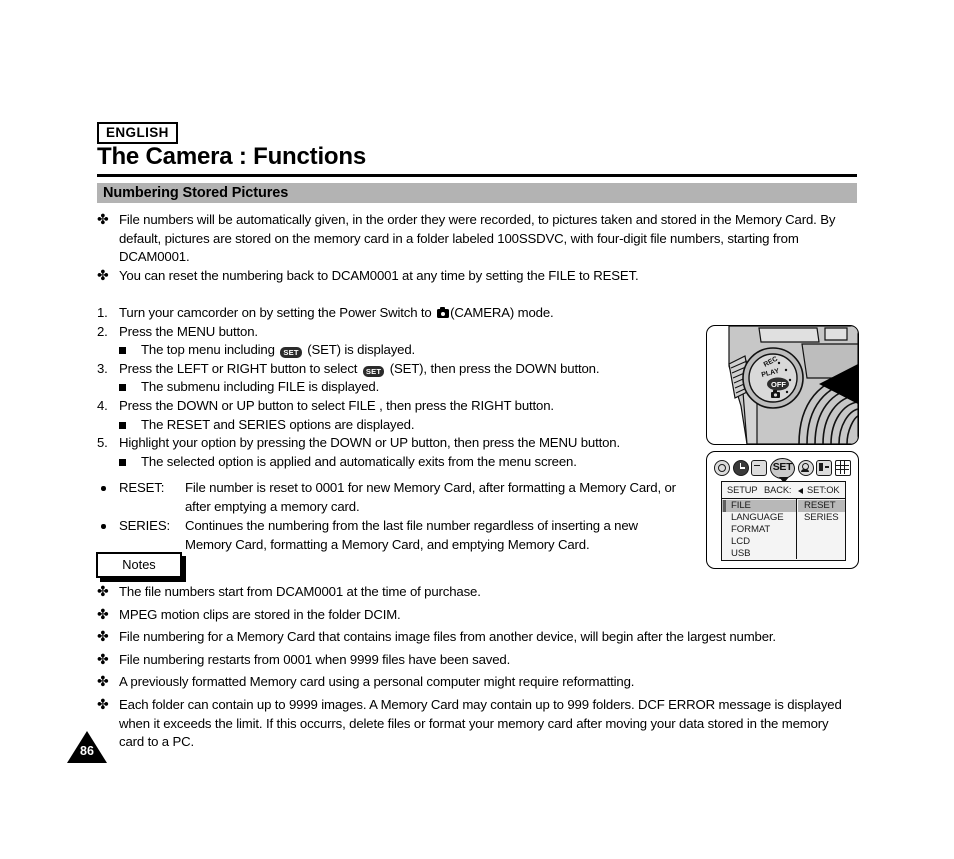  What do you see at coordinates (102, 312) in the screenshot?
I see `step-number: 1.` at bounding box center [102, 312].